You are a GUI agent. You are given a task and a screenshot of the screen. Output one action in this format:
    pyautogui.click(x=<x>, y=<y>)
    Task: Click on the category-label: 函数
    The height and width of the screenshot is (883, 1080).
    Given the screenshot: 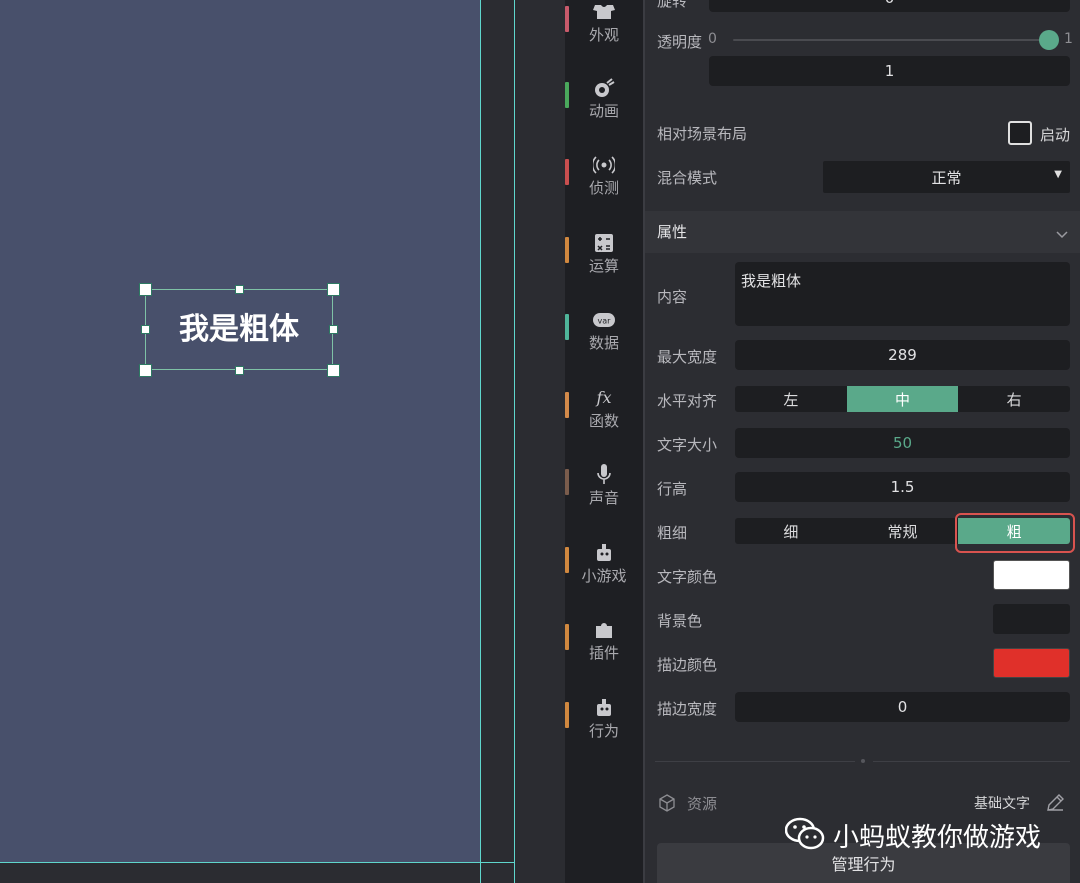 What is the action you would take?
    pyautogui.click(x=603, y=421)
    